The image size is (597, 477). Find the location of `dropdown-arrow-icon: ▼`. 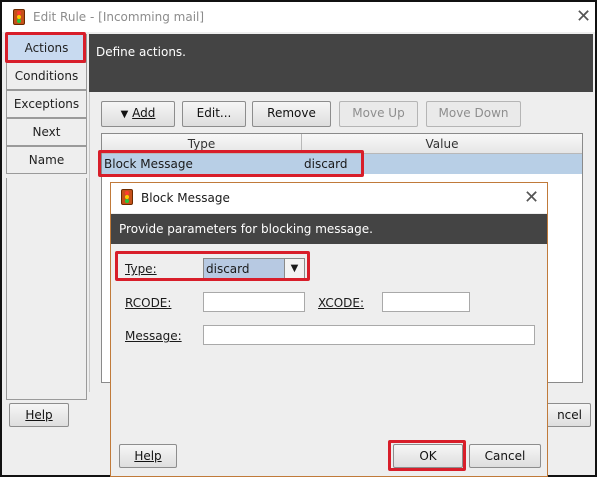

dropdown-arrow-icon: ▼ is located at coordinates (124, 114).